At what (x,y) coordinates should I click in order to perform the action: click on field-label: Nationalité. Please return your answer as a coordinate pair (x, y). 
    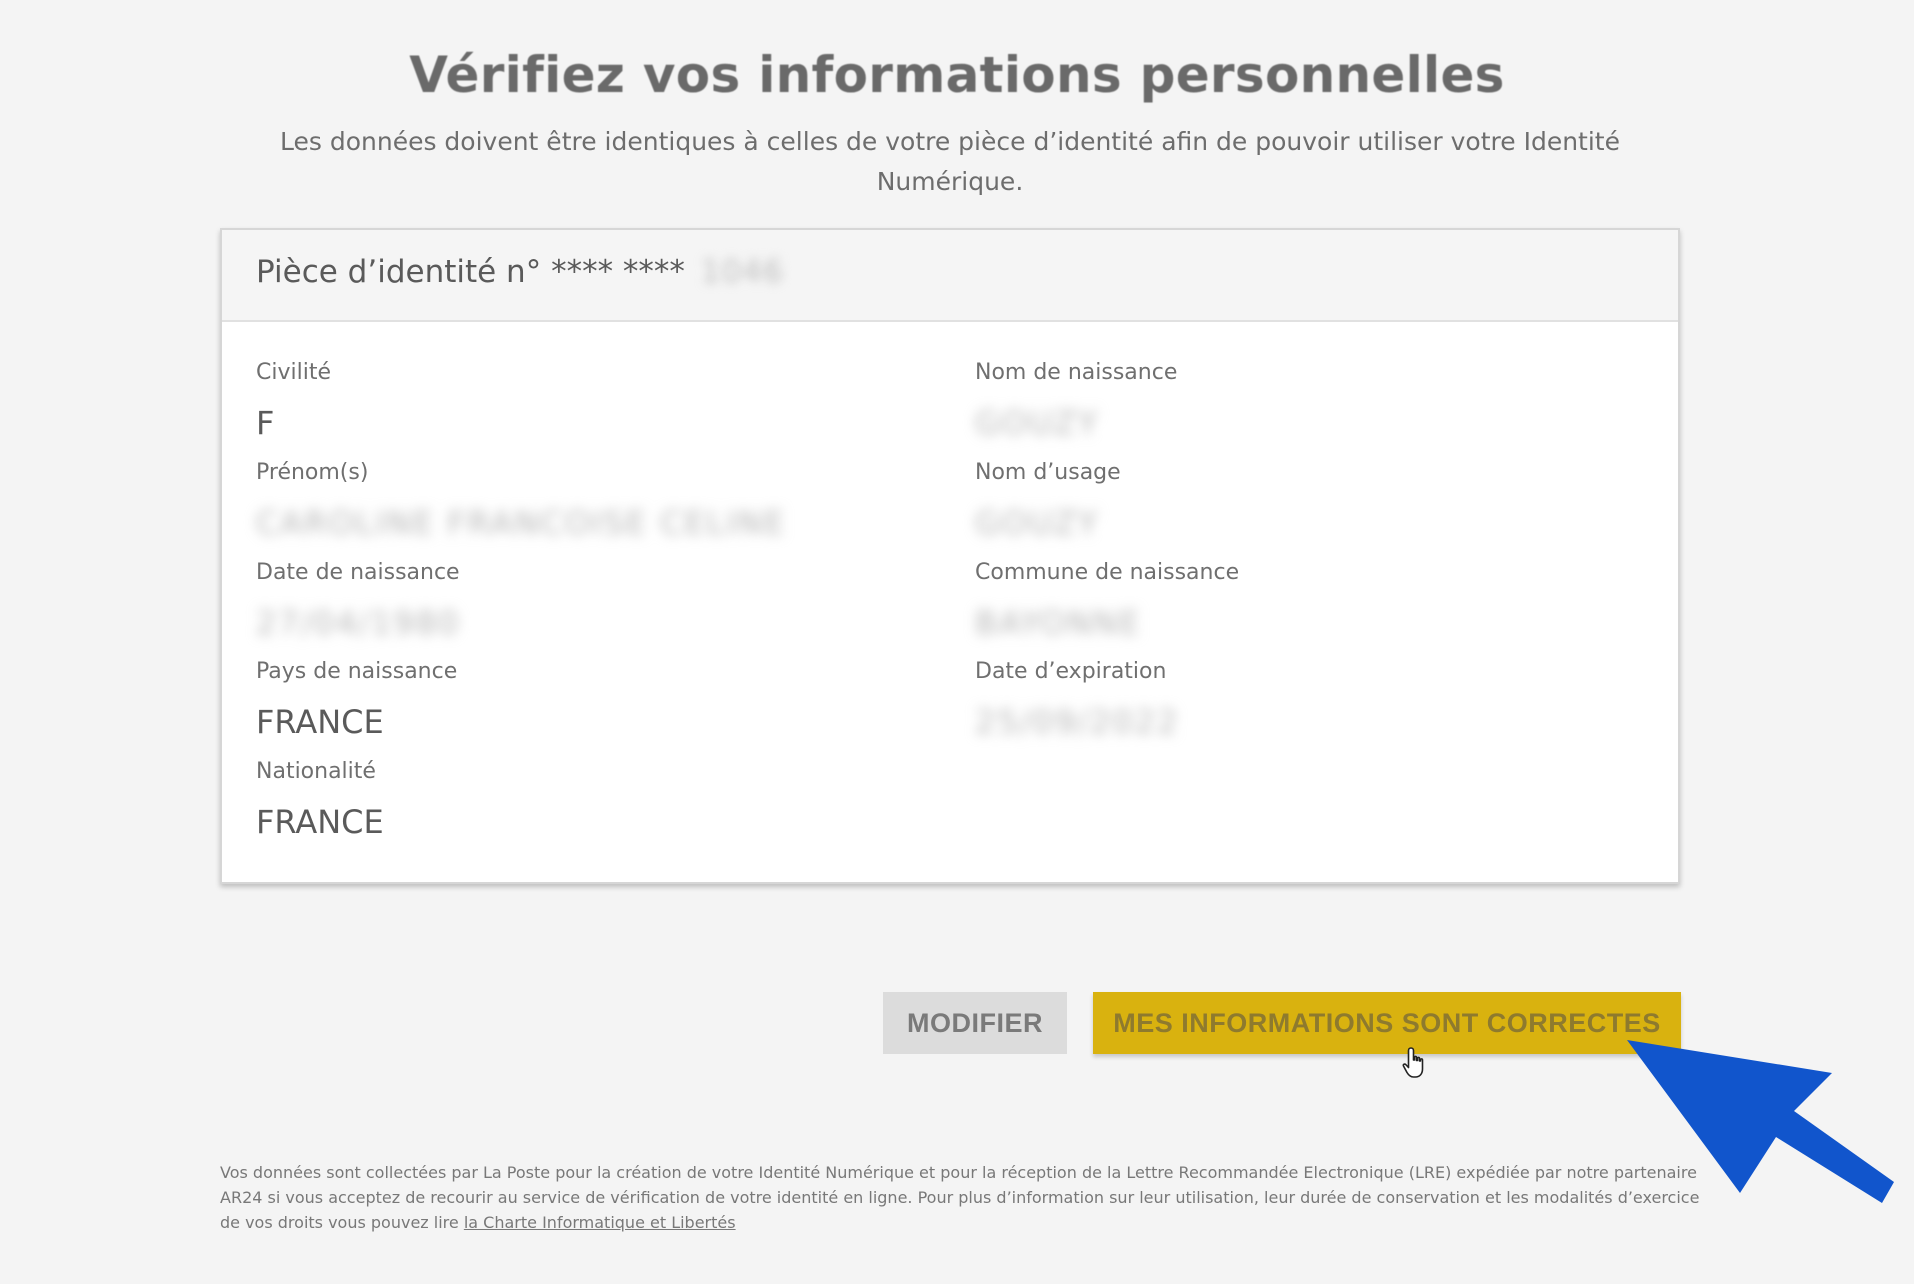
    Looking at the image, I should click on (316, 771).